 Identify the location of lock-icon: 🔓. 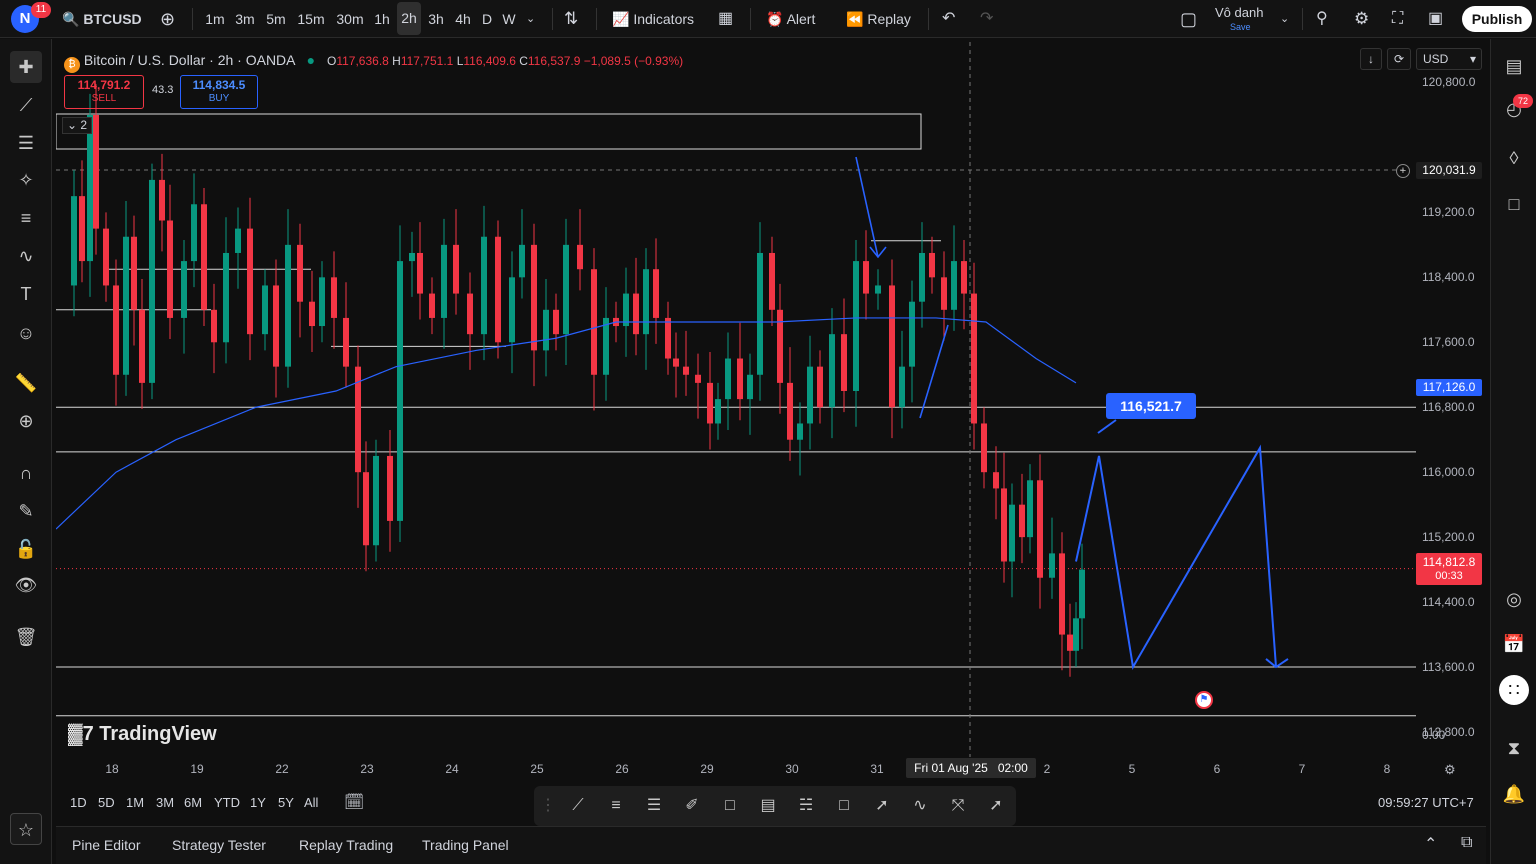
(26, 549).